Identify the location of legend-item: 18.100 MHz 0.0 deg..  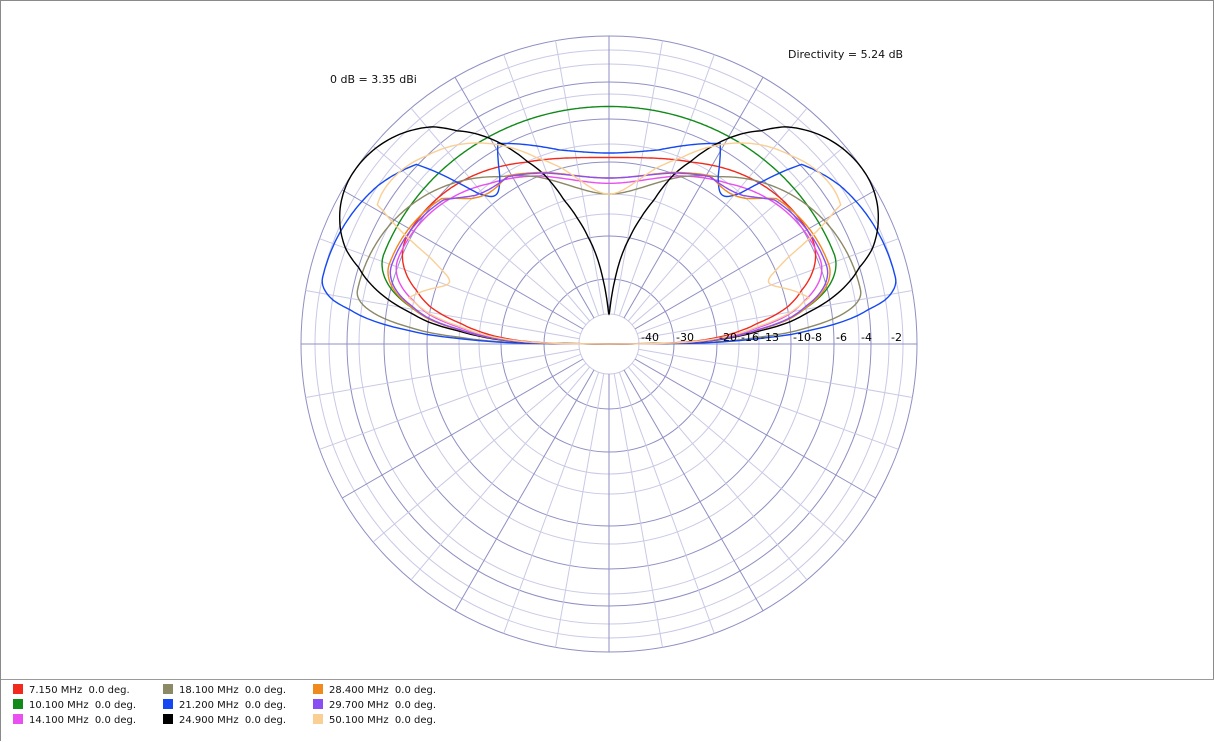
(224, 690).